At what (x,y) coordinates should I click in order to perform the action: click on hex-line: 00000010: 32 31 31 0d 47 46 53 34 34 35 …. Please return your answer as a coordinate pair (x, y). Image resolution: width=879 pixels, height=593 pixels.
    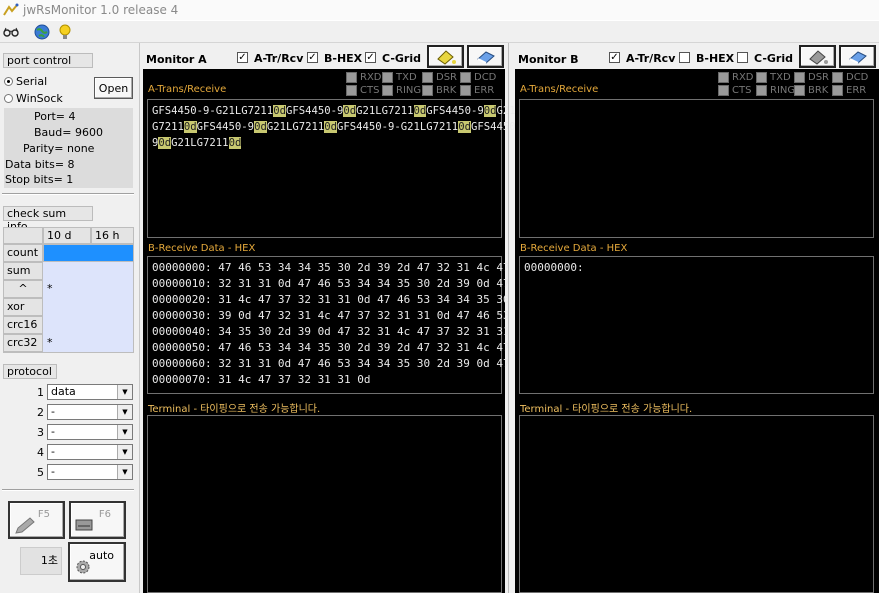
    Looking at the image, I should click on (341, 283).